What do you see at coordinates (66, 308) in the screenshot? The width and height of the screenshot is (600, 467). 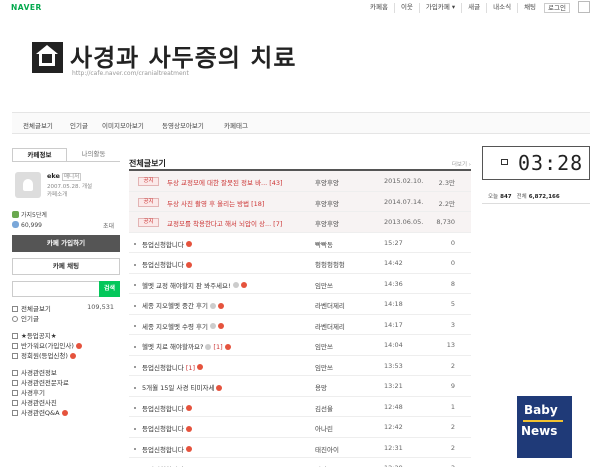 I see `board-all-posts: 전체글보기 109,531` at bounding box center [66, 308].